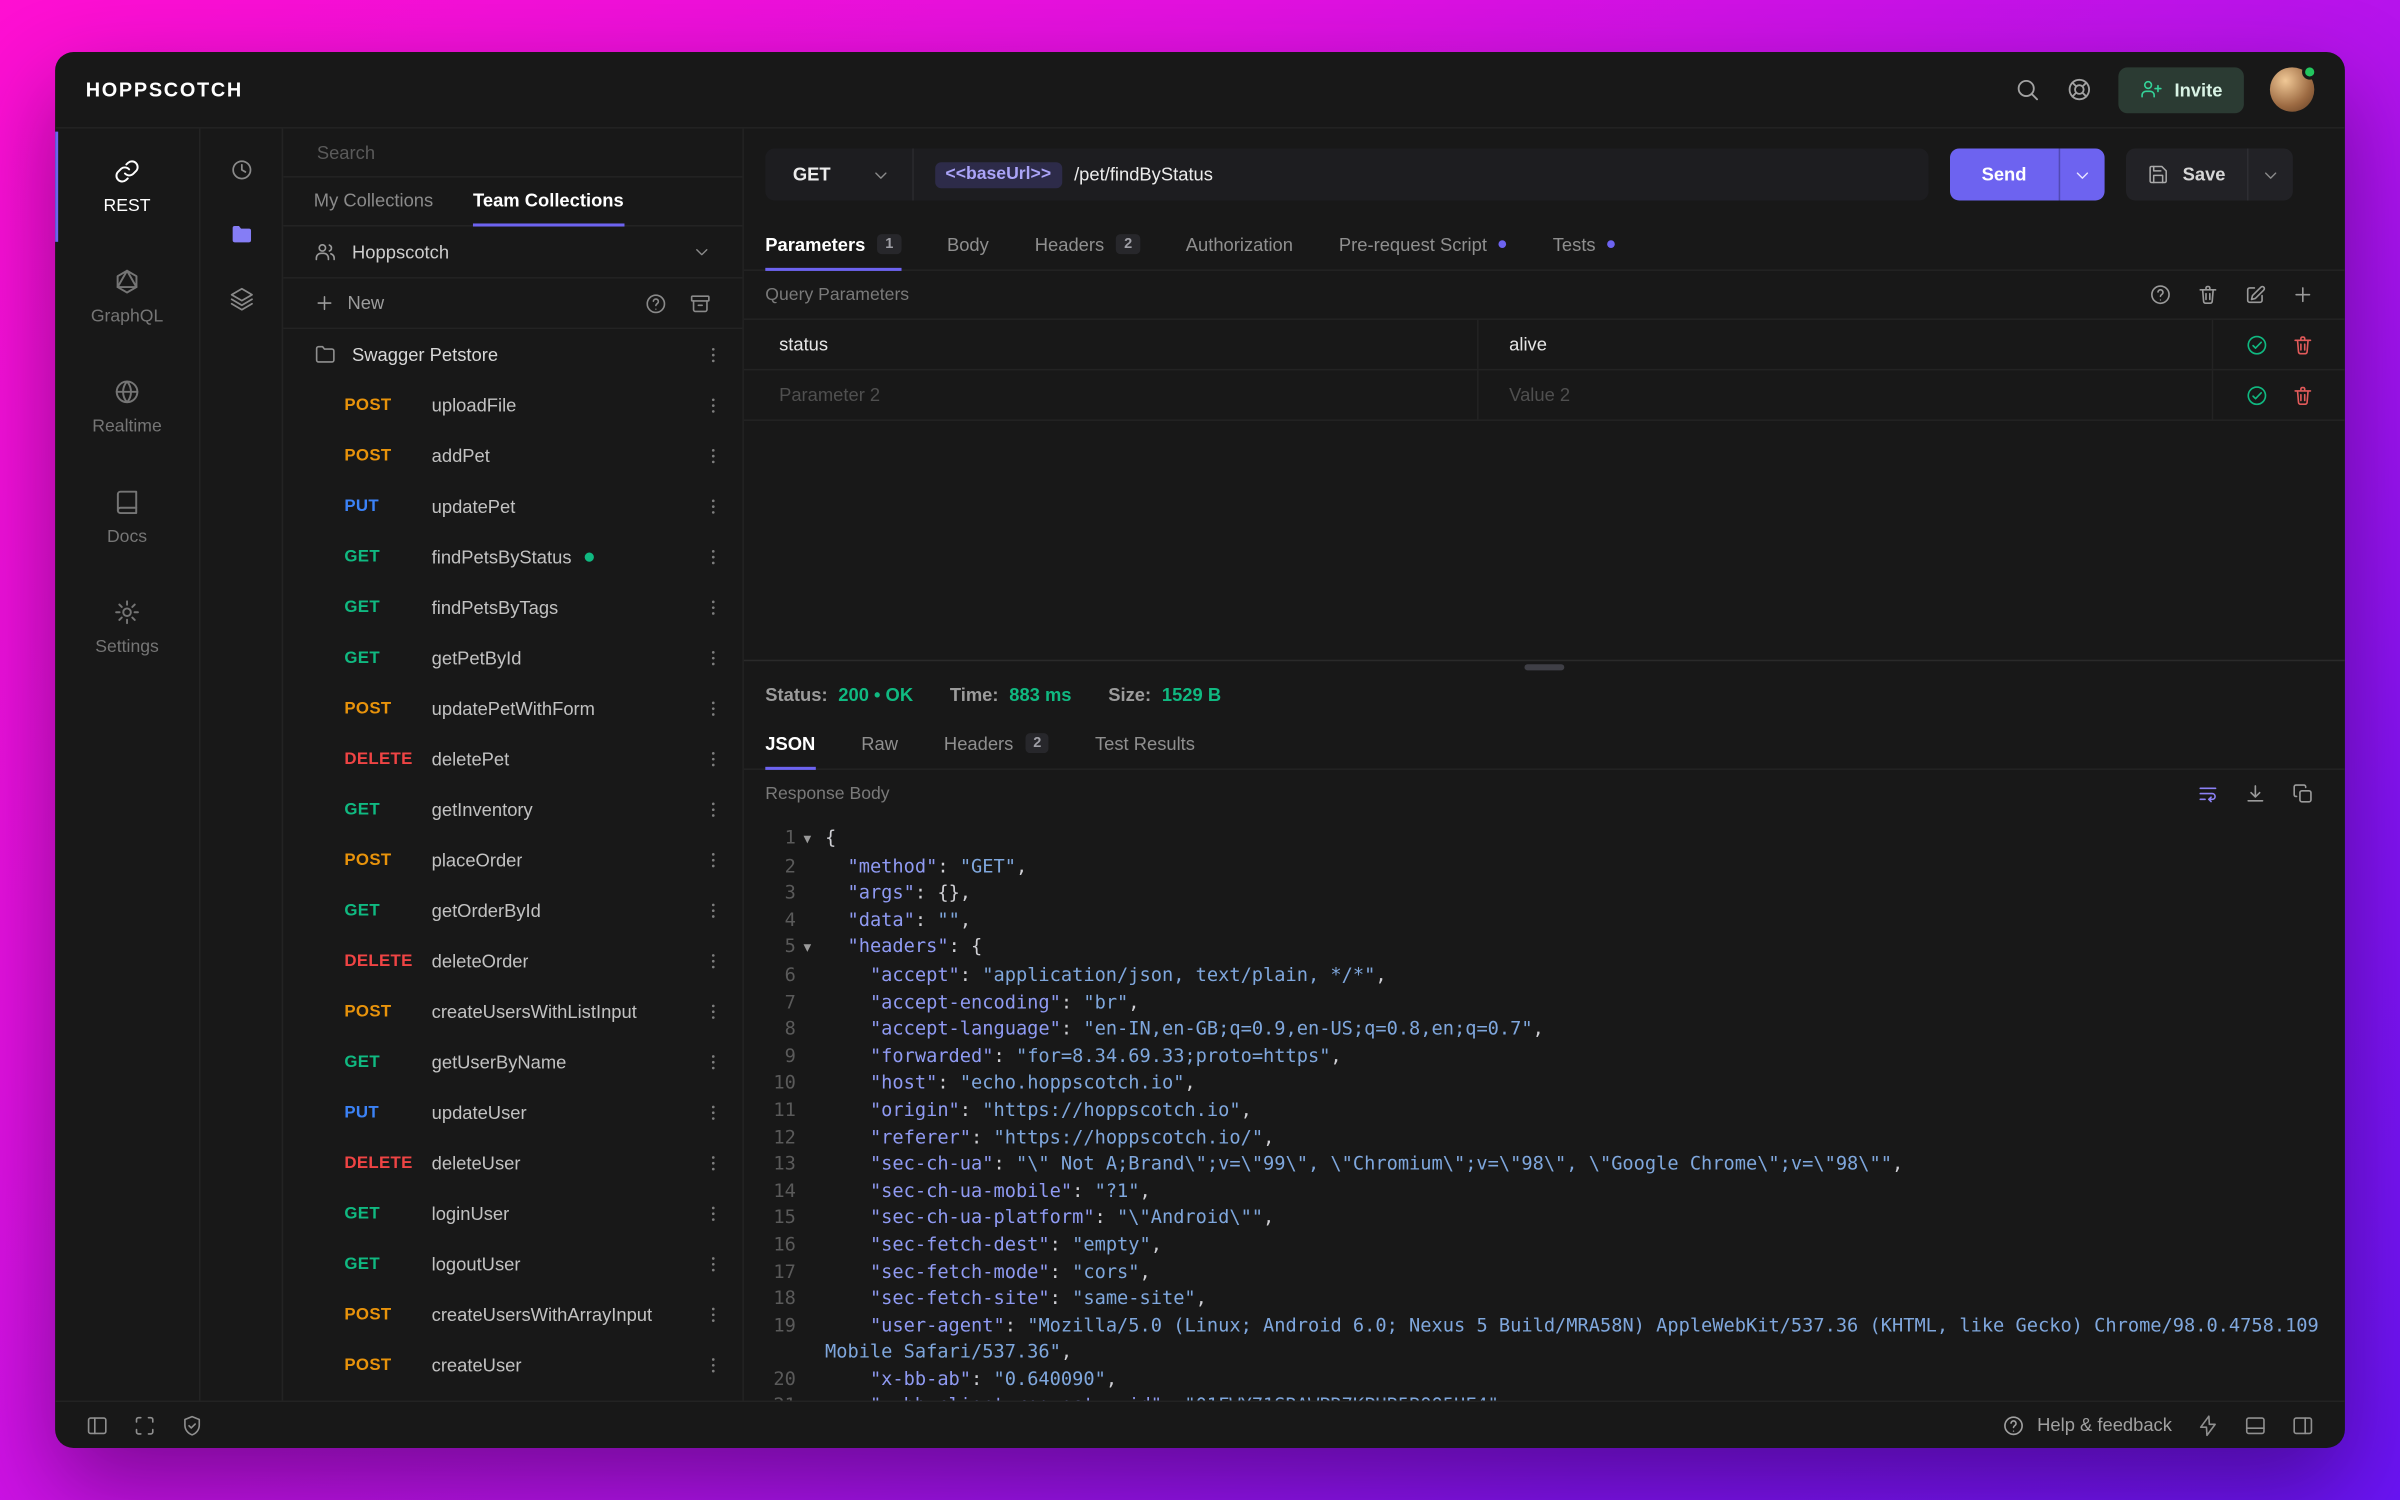 Image resolution: width=2400 pixels, height=1500 pixels. I want to click on request-tab: Authorization, so click(1239, 245).